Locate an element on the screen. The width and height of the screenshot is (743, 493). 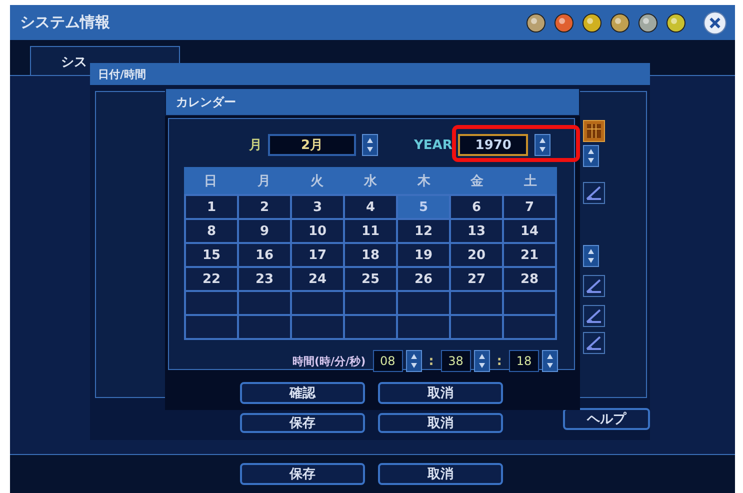
weekday-header: 土 is located at coordinates (530, 181).